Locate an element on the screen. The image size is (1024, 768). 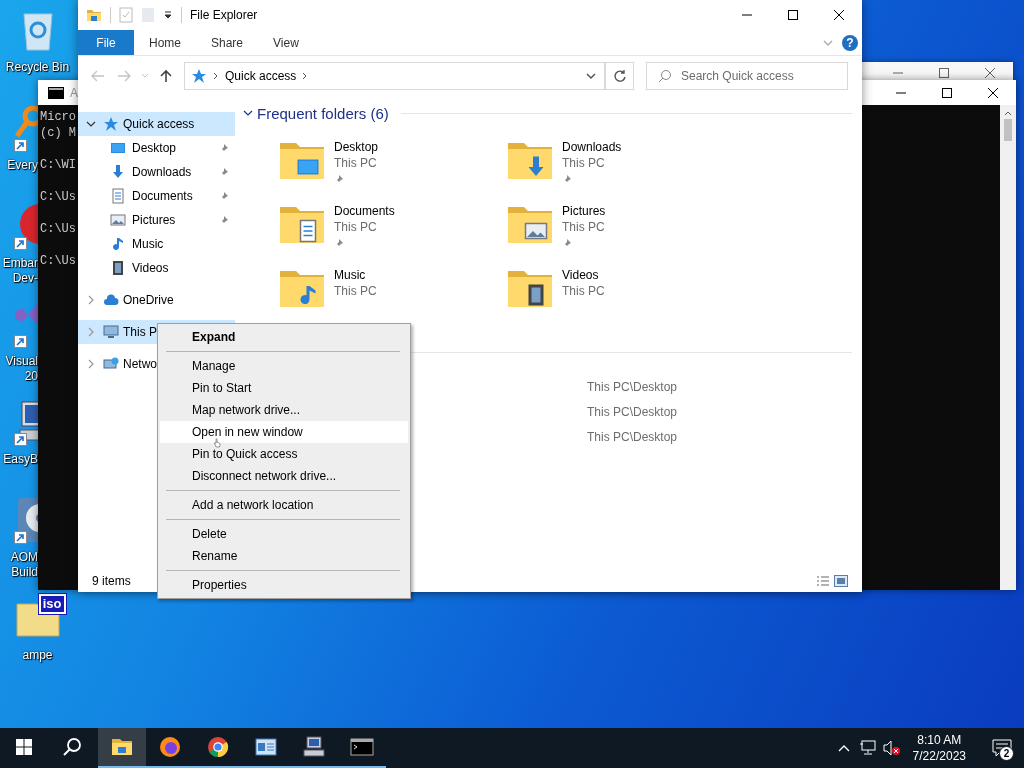
globe-icon is located at coordinates (170, 747).